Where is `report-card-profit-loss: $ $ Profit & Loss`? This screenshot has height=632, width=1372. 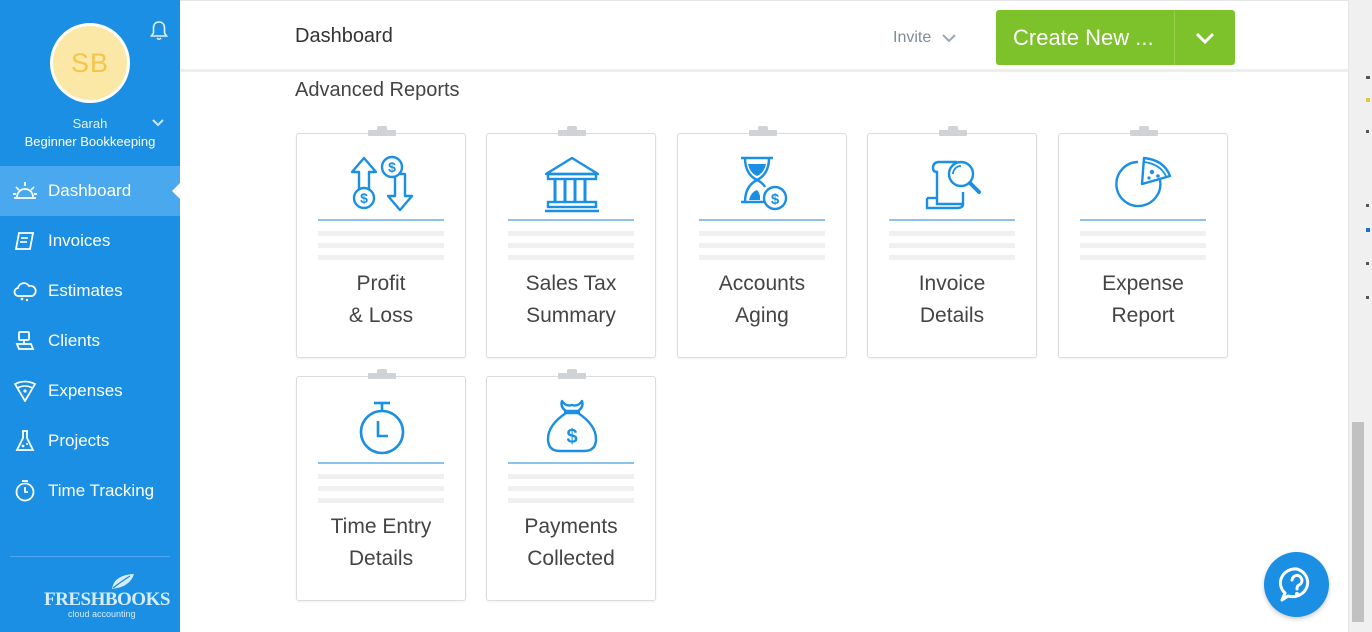
report-card-profit-loss: $ $ Profit & Loss is located at coordinates (381, 242).